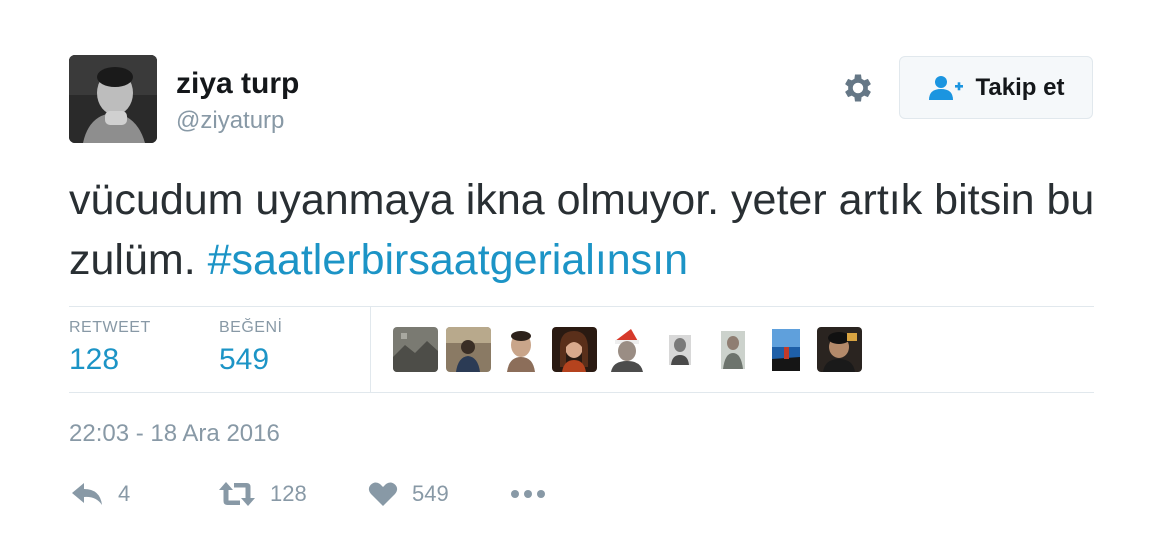  What do you see at coordinates (581, 392) in the screenshot?
I see `stats-bottom-divider` at bounding box center [581, 392].